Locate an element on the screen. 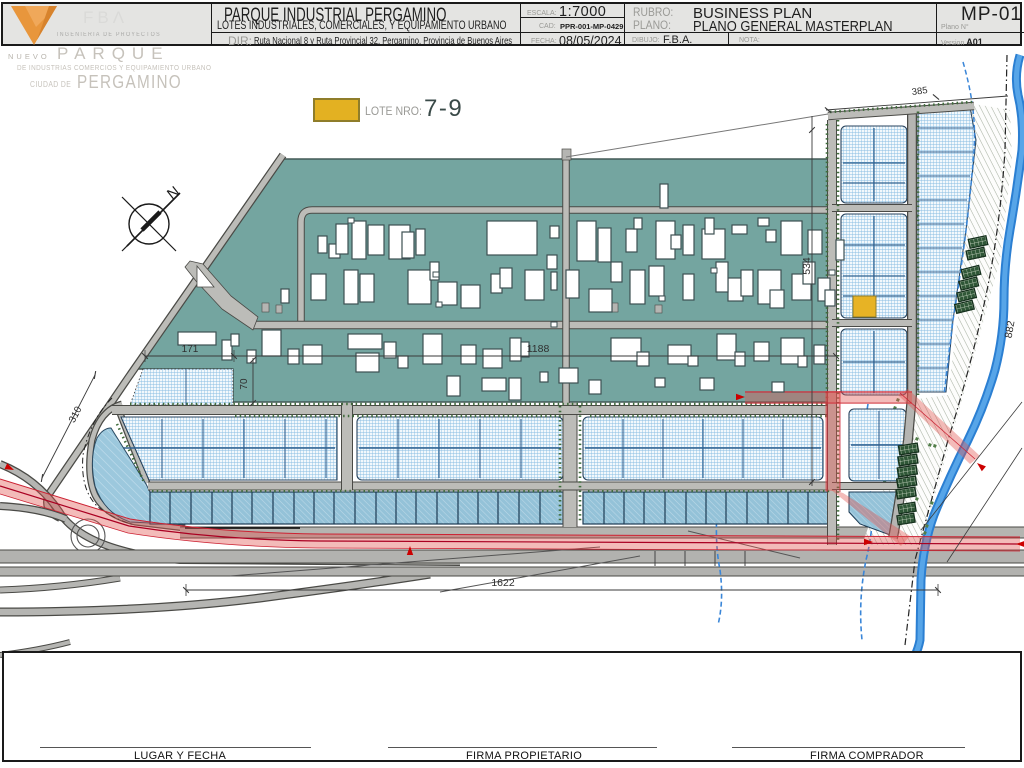 The height and width of the screenshot is (768, 1024). svg-text: 1622 is located at coordinates (503, 583).